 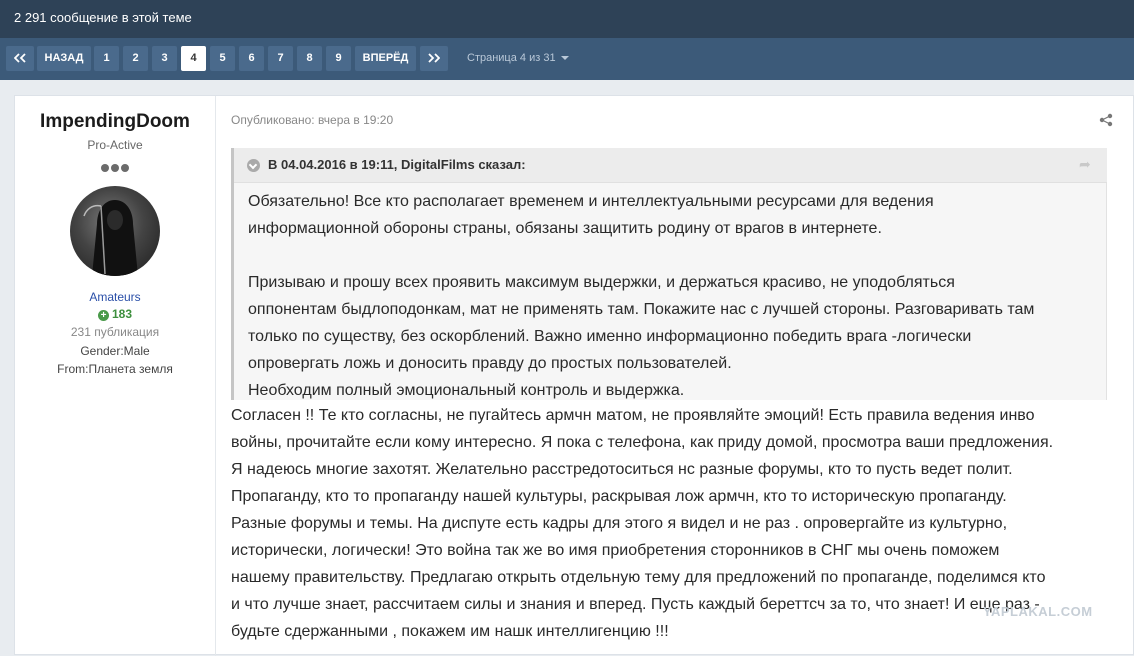 I want to click on page-4-button-current: 4, so click(x=193, y=58).